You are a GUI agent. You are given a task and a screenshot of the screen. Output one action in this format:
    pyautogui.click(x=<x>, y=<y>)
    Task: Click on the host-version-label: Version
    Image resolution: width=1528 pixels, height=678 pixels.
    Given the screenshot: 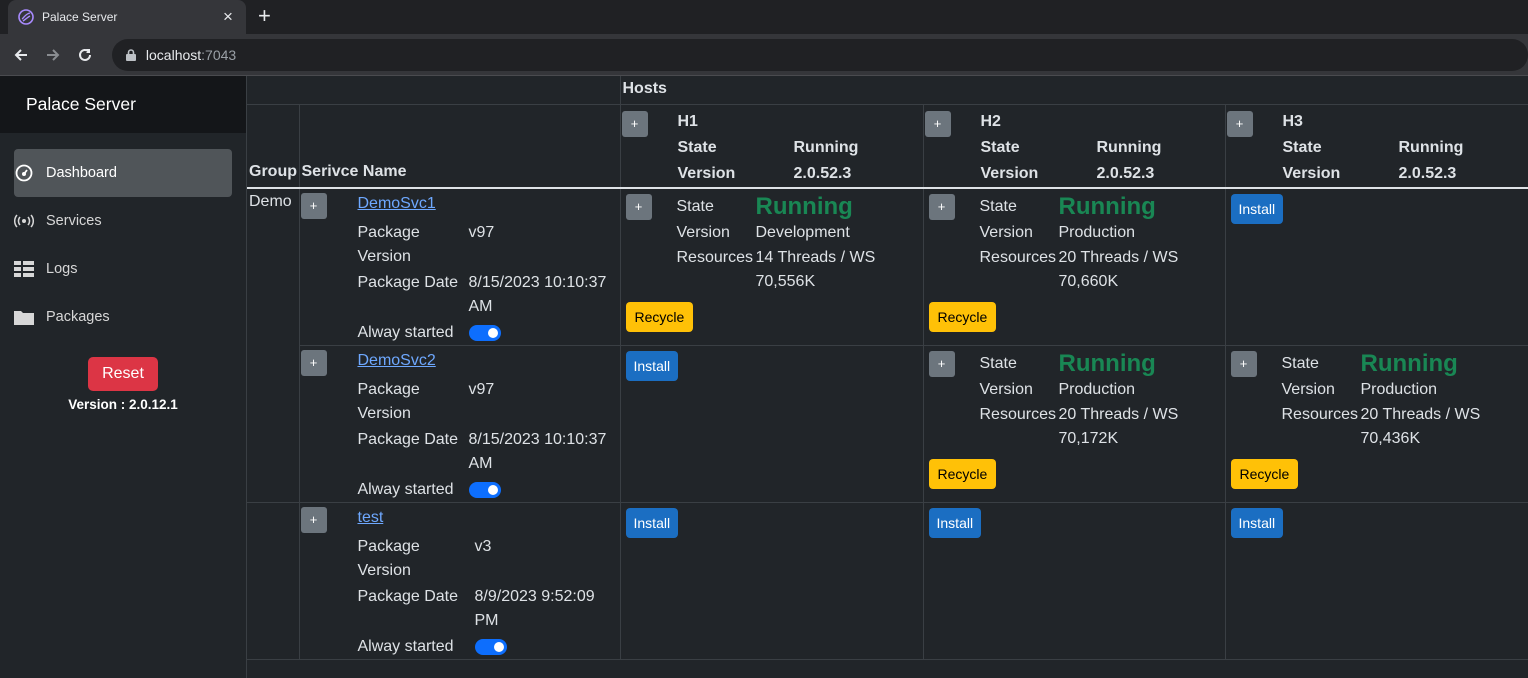 What is the action you would take?
    pyautogui.click(x=1311, y=173)
    